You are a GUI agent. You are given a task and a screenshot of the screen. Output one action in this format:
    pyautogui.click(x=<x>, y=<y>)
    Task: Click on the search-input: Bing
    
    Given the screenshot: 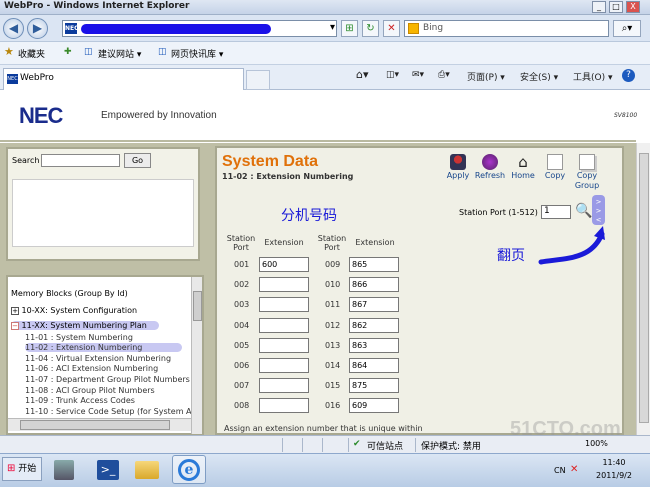 What is the action you would take?
    pyautogui.click(x=506, y=28)
    